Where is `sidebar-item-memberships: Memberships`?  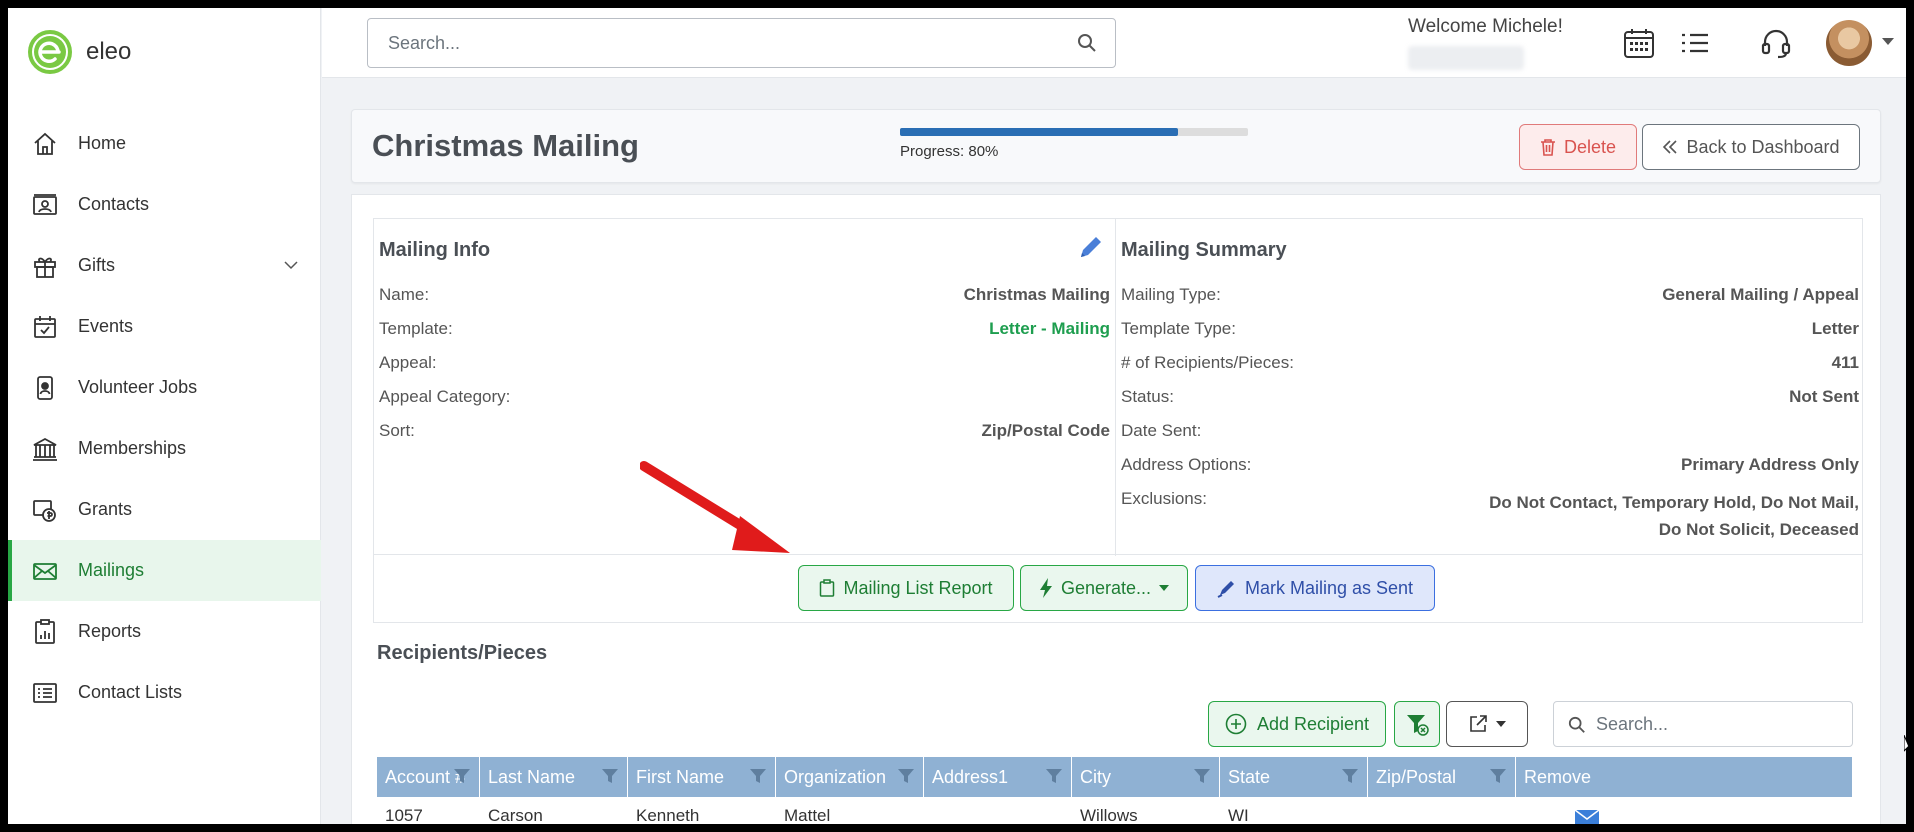 sidebar-item-memberships: Memberships is located at coordinates (164, 448).